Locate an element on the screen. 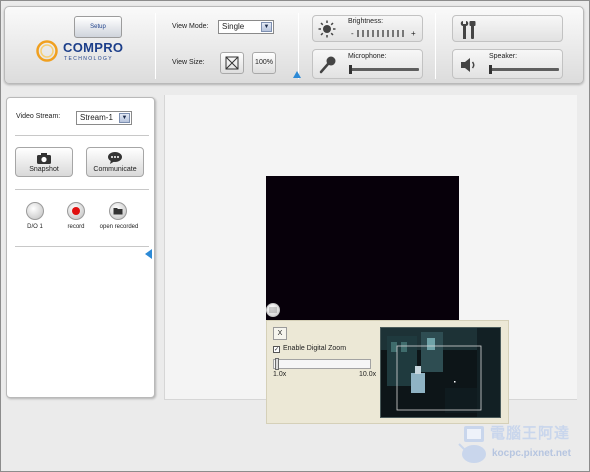  video-stream-value: Stream-1 is located at coordinates (96, 117).